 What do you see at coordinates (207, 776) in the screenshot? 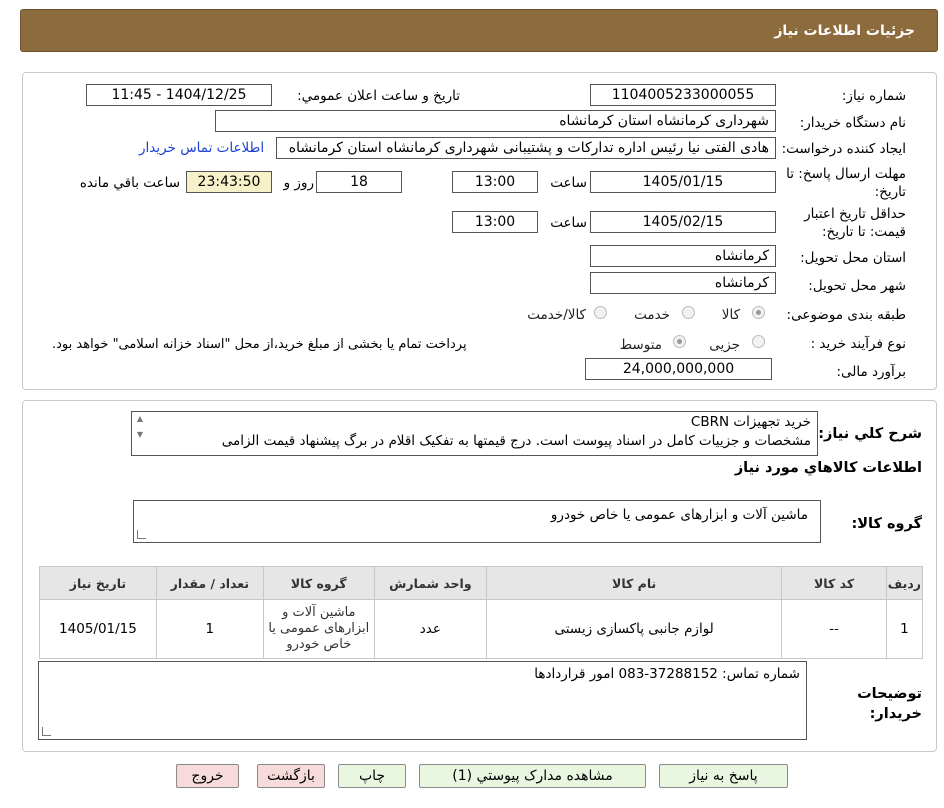
I see `exit-button: خروج` at bounding box center [207, 776].